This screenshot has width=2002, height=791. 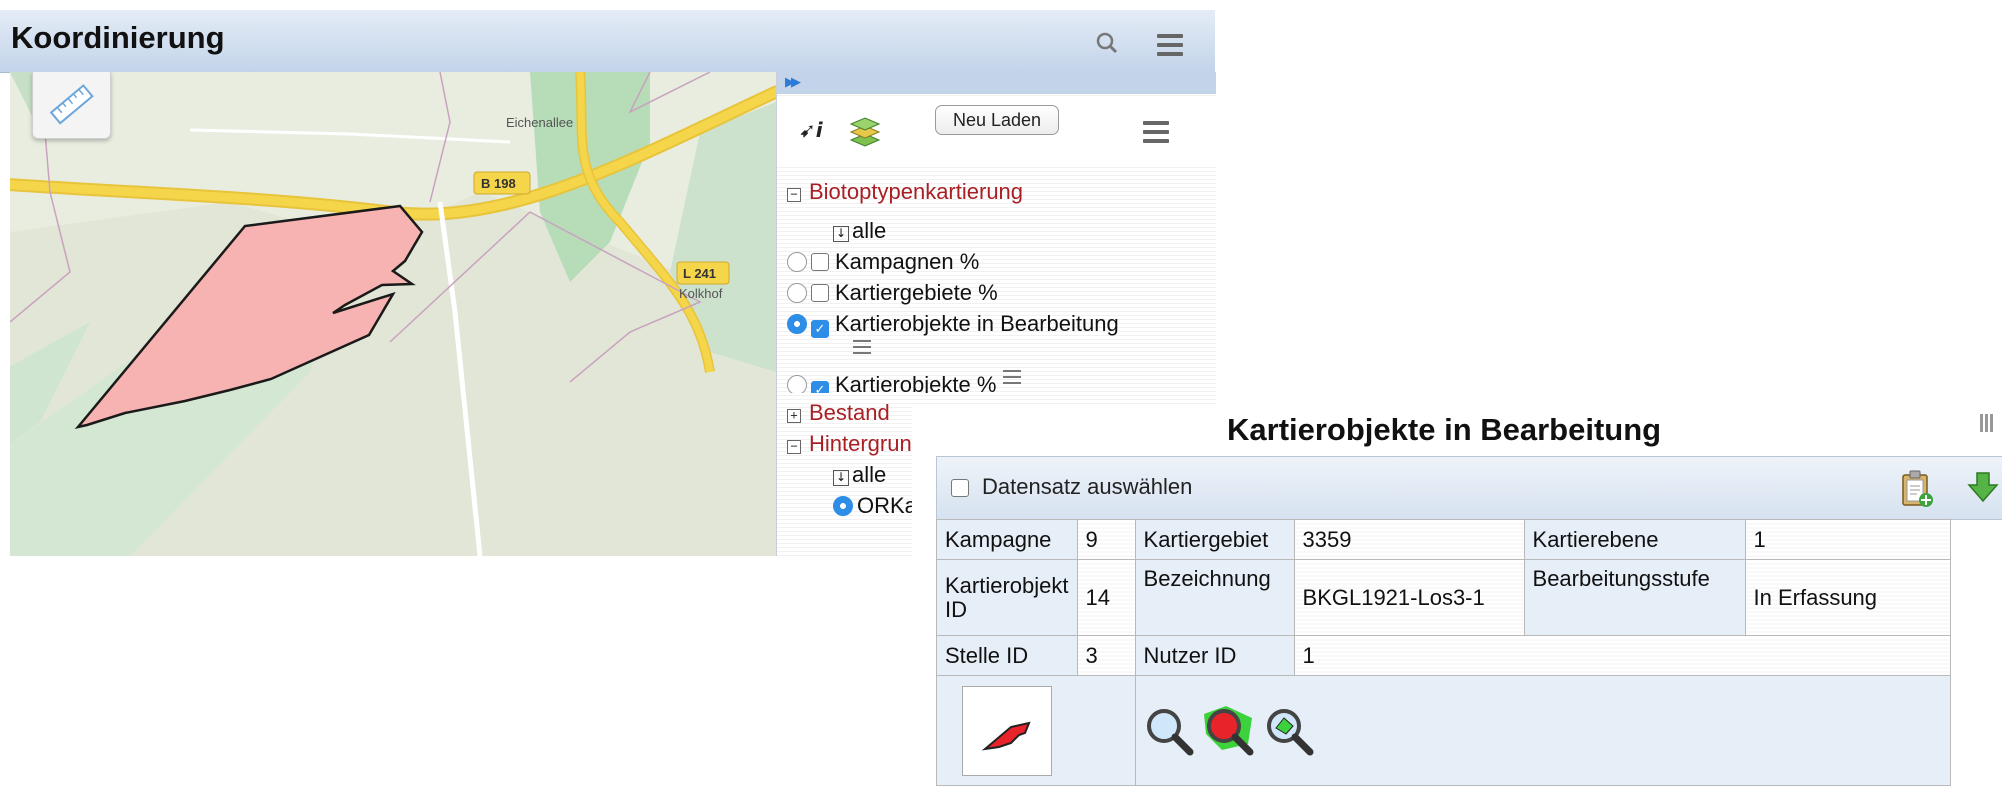 I want to click on reload-button: Neu Laden, so click(x=997, y=120).